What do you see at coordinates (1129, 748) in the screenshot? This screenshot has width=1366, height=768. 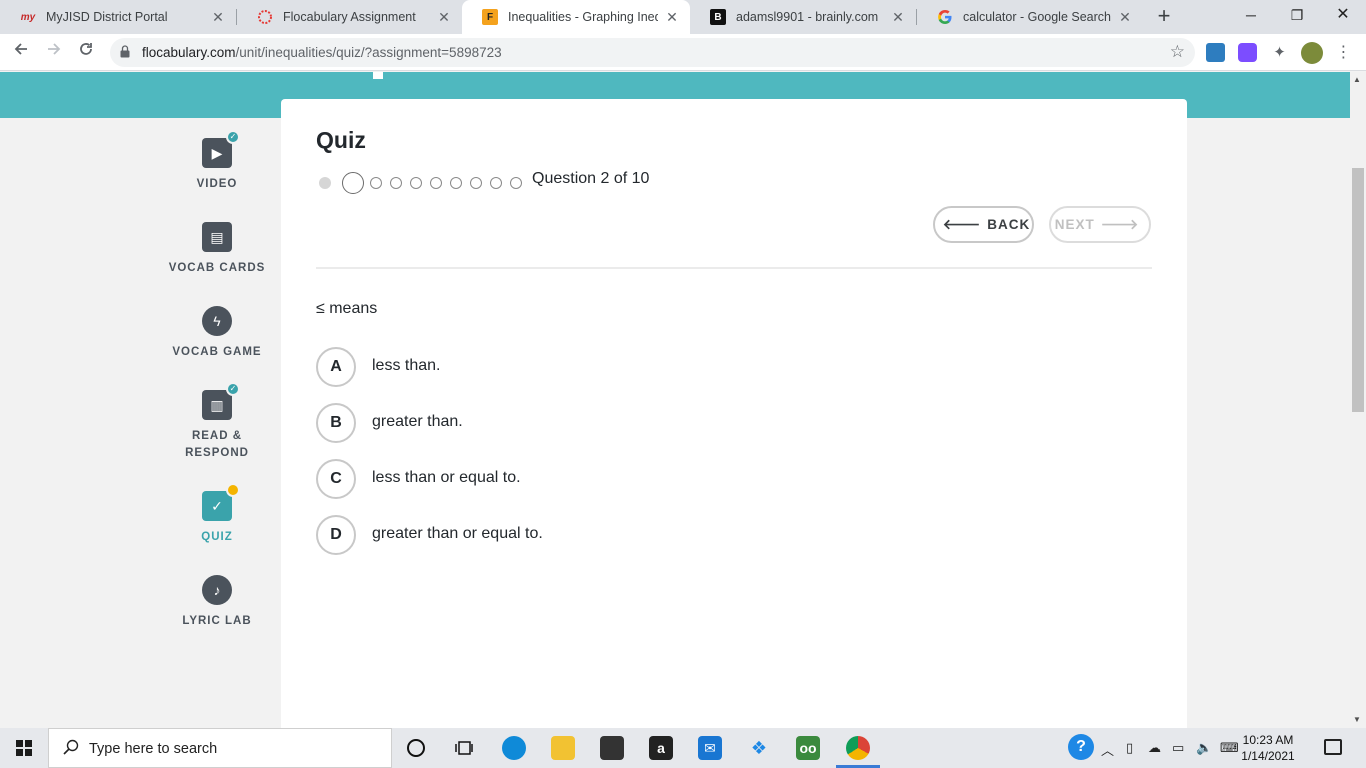 I see `device-icon: ▯` at bounding box center [1129, 748].